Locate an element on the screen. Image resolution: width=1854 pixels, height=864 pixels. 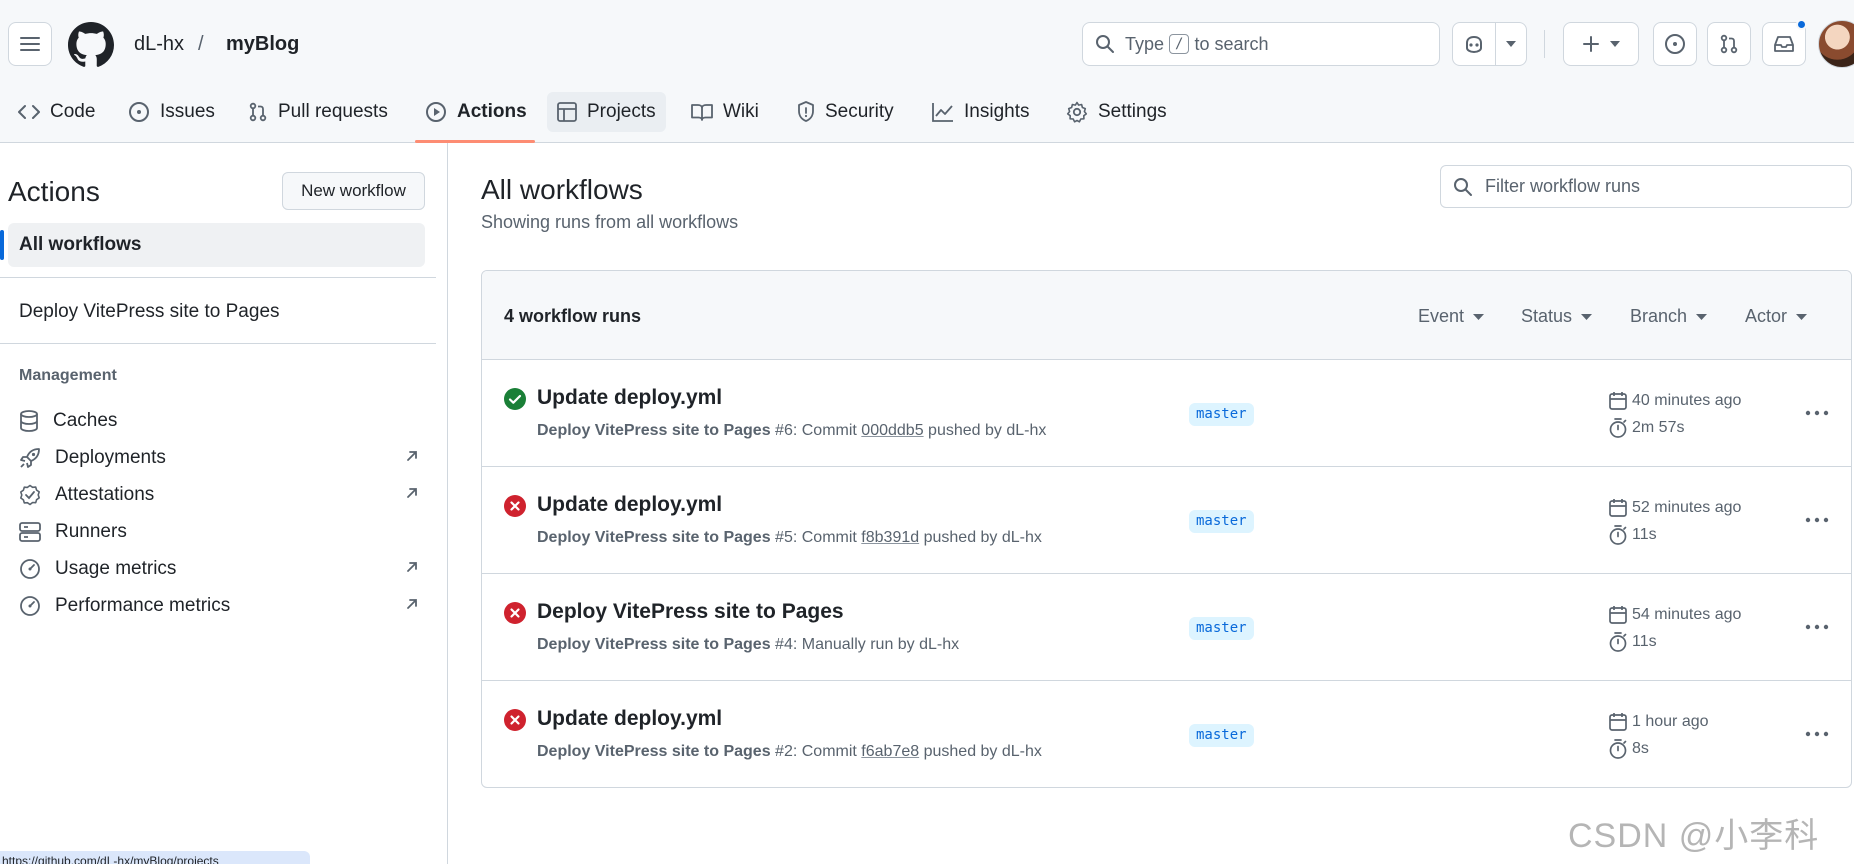
verified-icon is located at coordinates (30, 495).